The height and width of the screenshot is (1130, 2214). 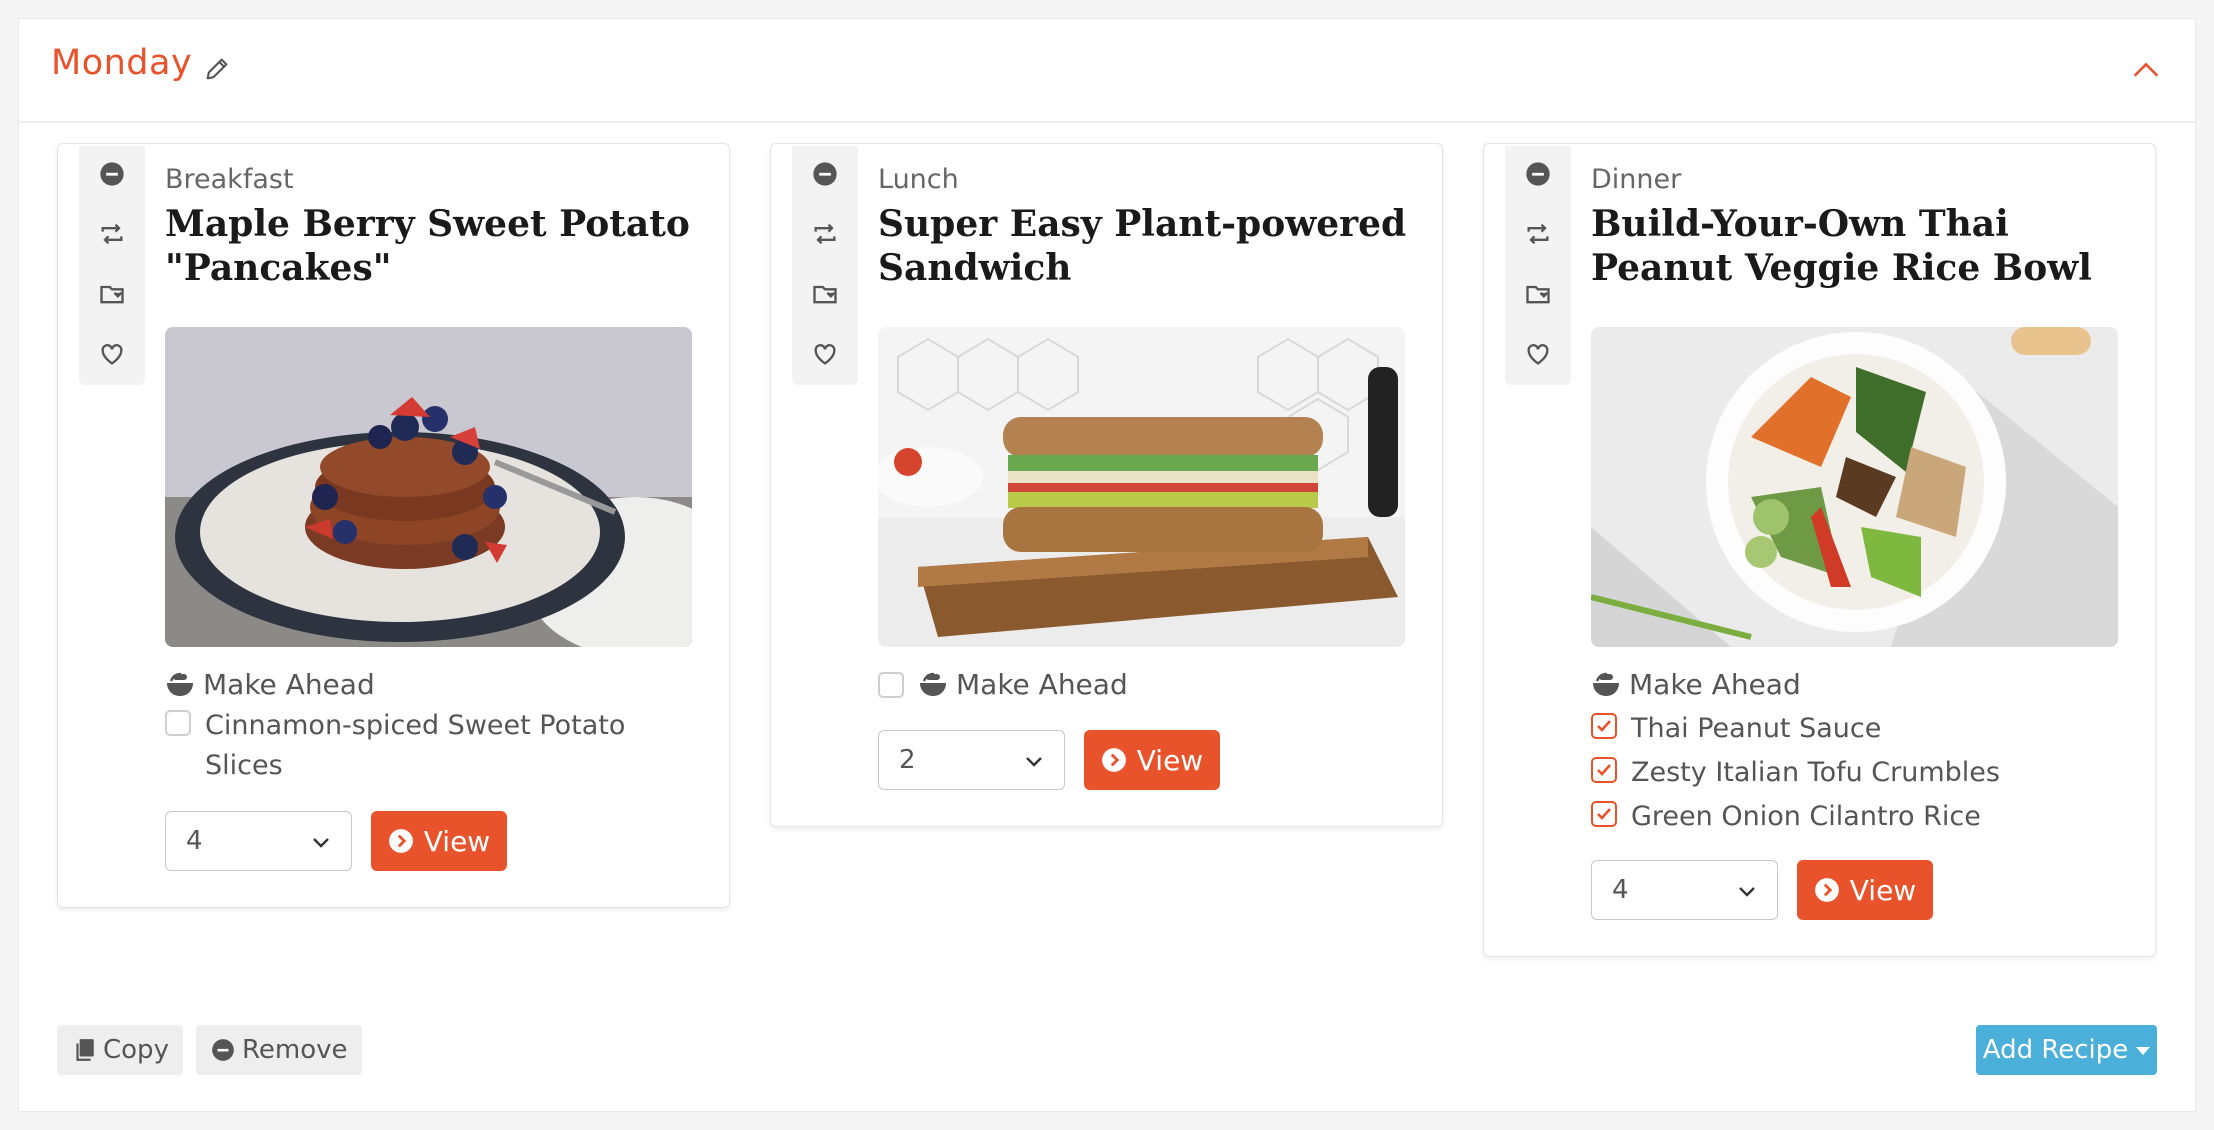 I want to click on caret-down-icon, so click(x=2143, y=1051).